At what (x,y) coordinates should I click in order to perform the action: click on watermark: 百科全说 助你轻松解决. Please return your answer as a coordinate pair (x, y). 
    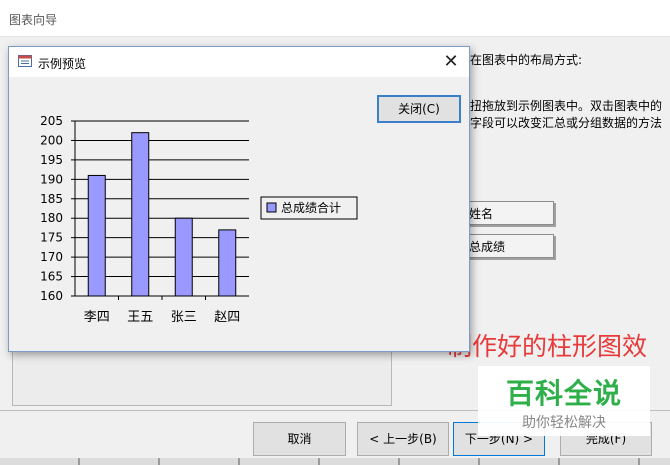
    Looking at the image, I should click on (564, 401).